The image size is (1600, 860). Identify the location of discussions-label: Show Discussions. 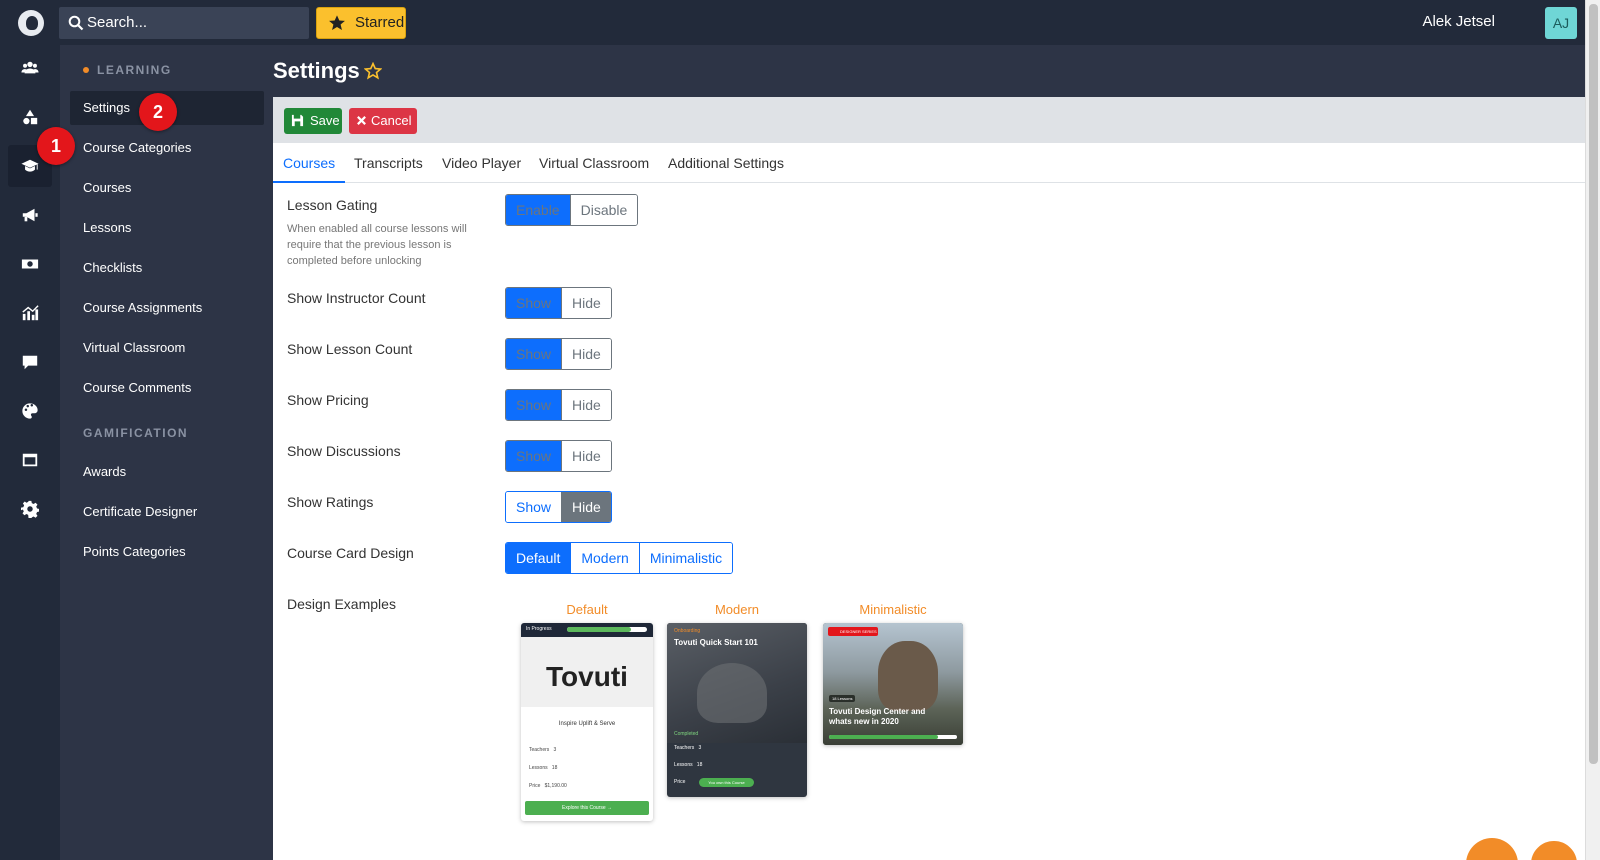
(344, 451).